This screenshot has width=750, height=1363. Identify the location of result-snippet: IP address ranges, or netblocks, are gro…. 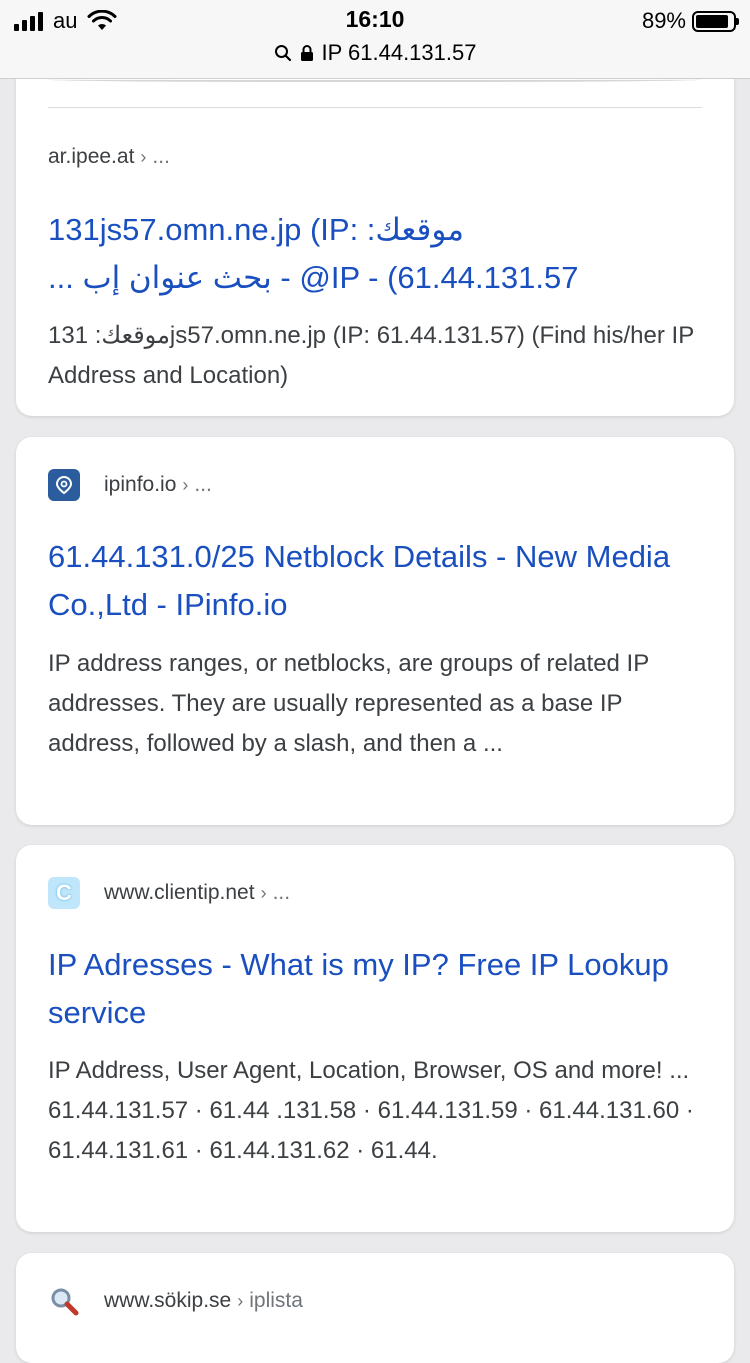
(348, 703).